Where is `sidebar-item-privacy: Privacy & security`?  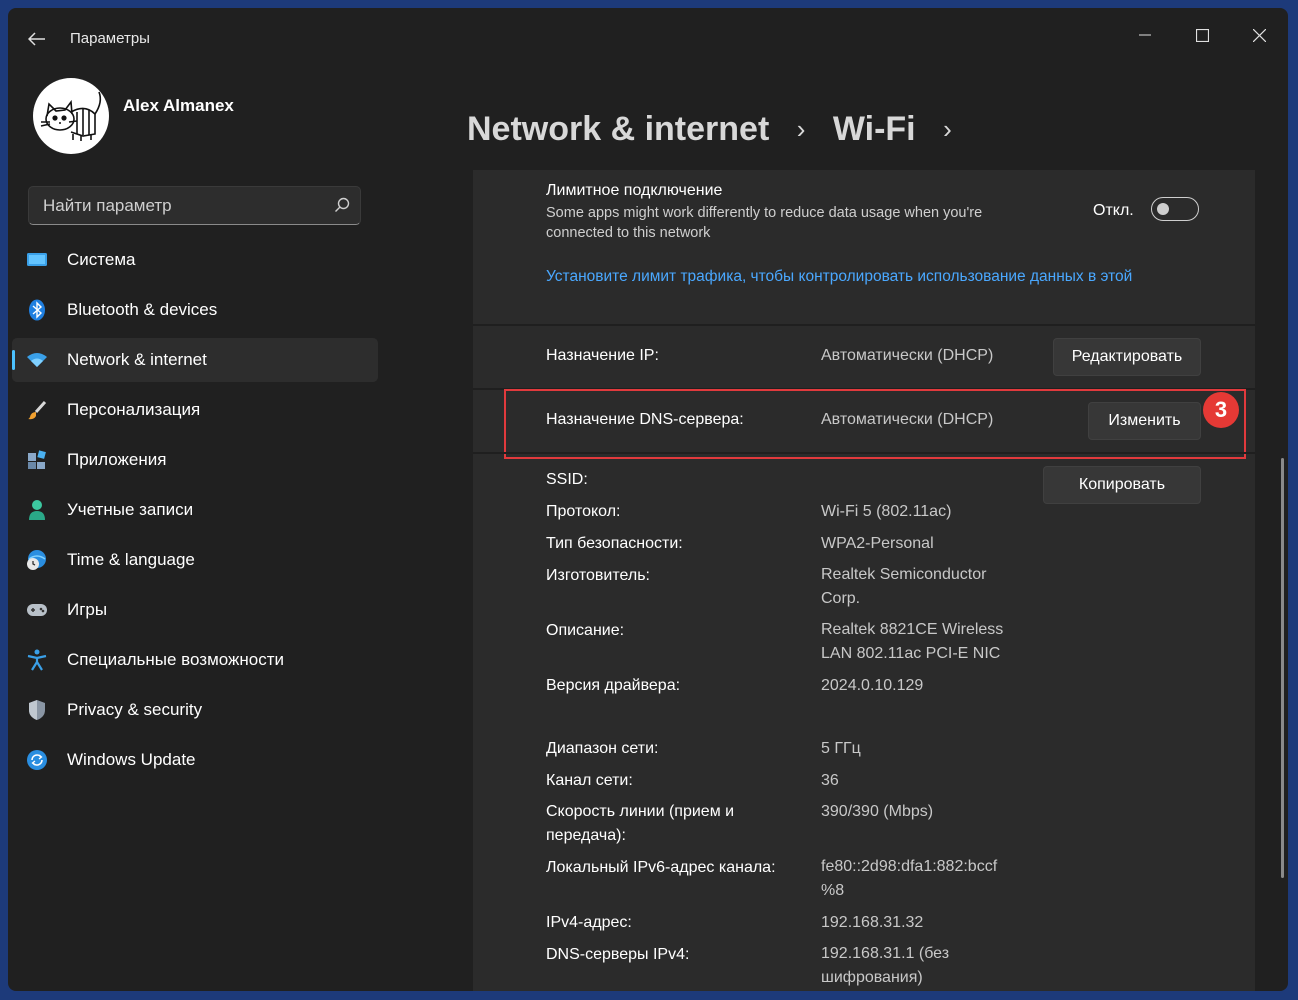 sidebar-item-privacy: Privacy & security is located at coordinates (195, 710).